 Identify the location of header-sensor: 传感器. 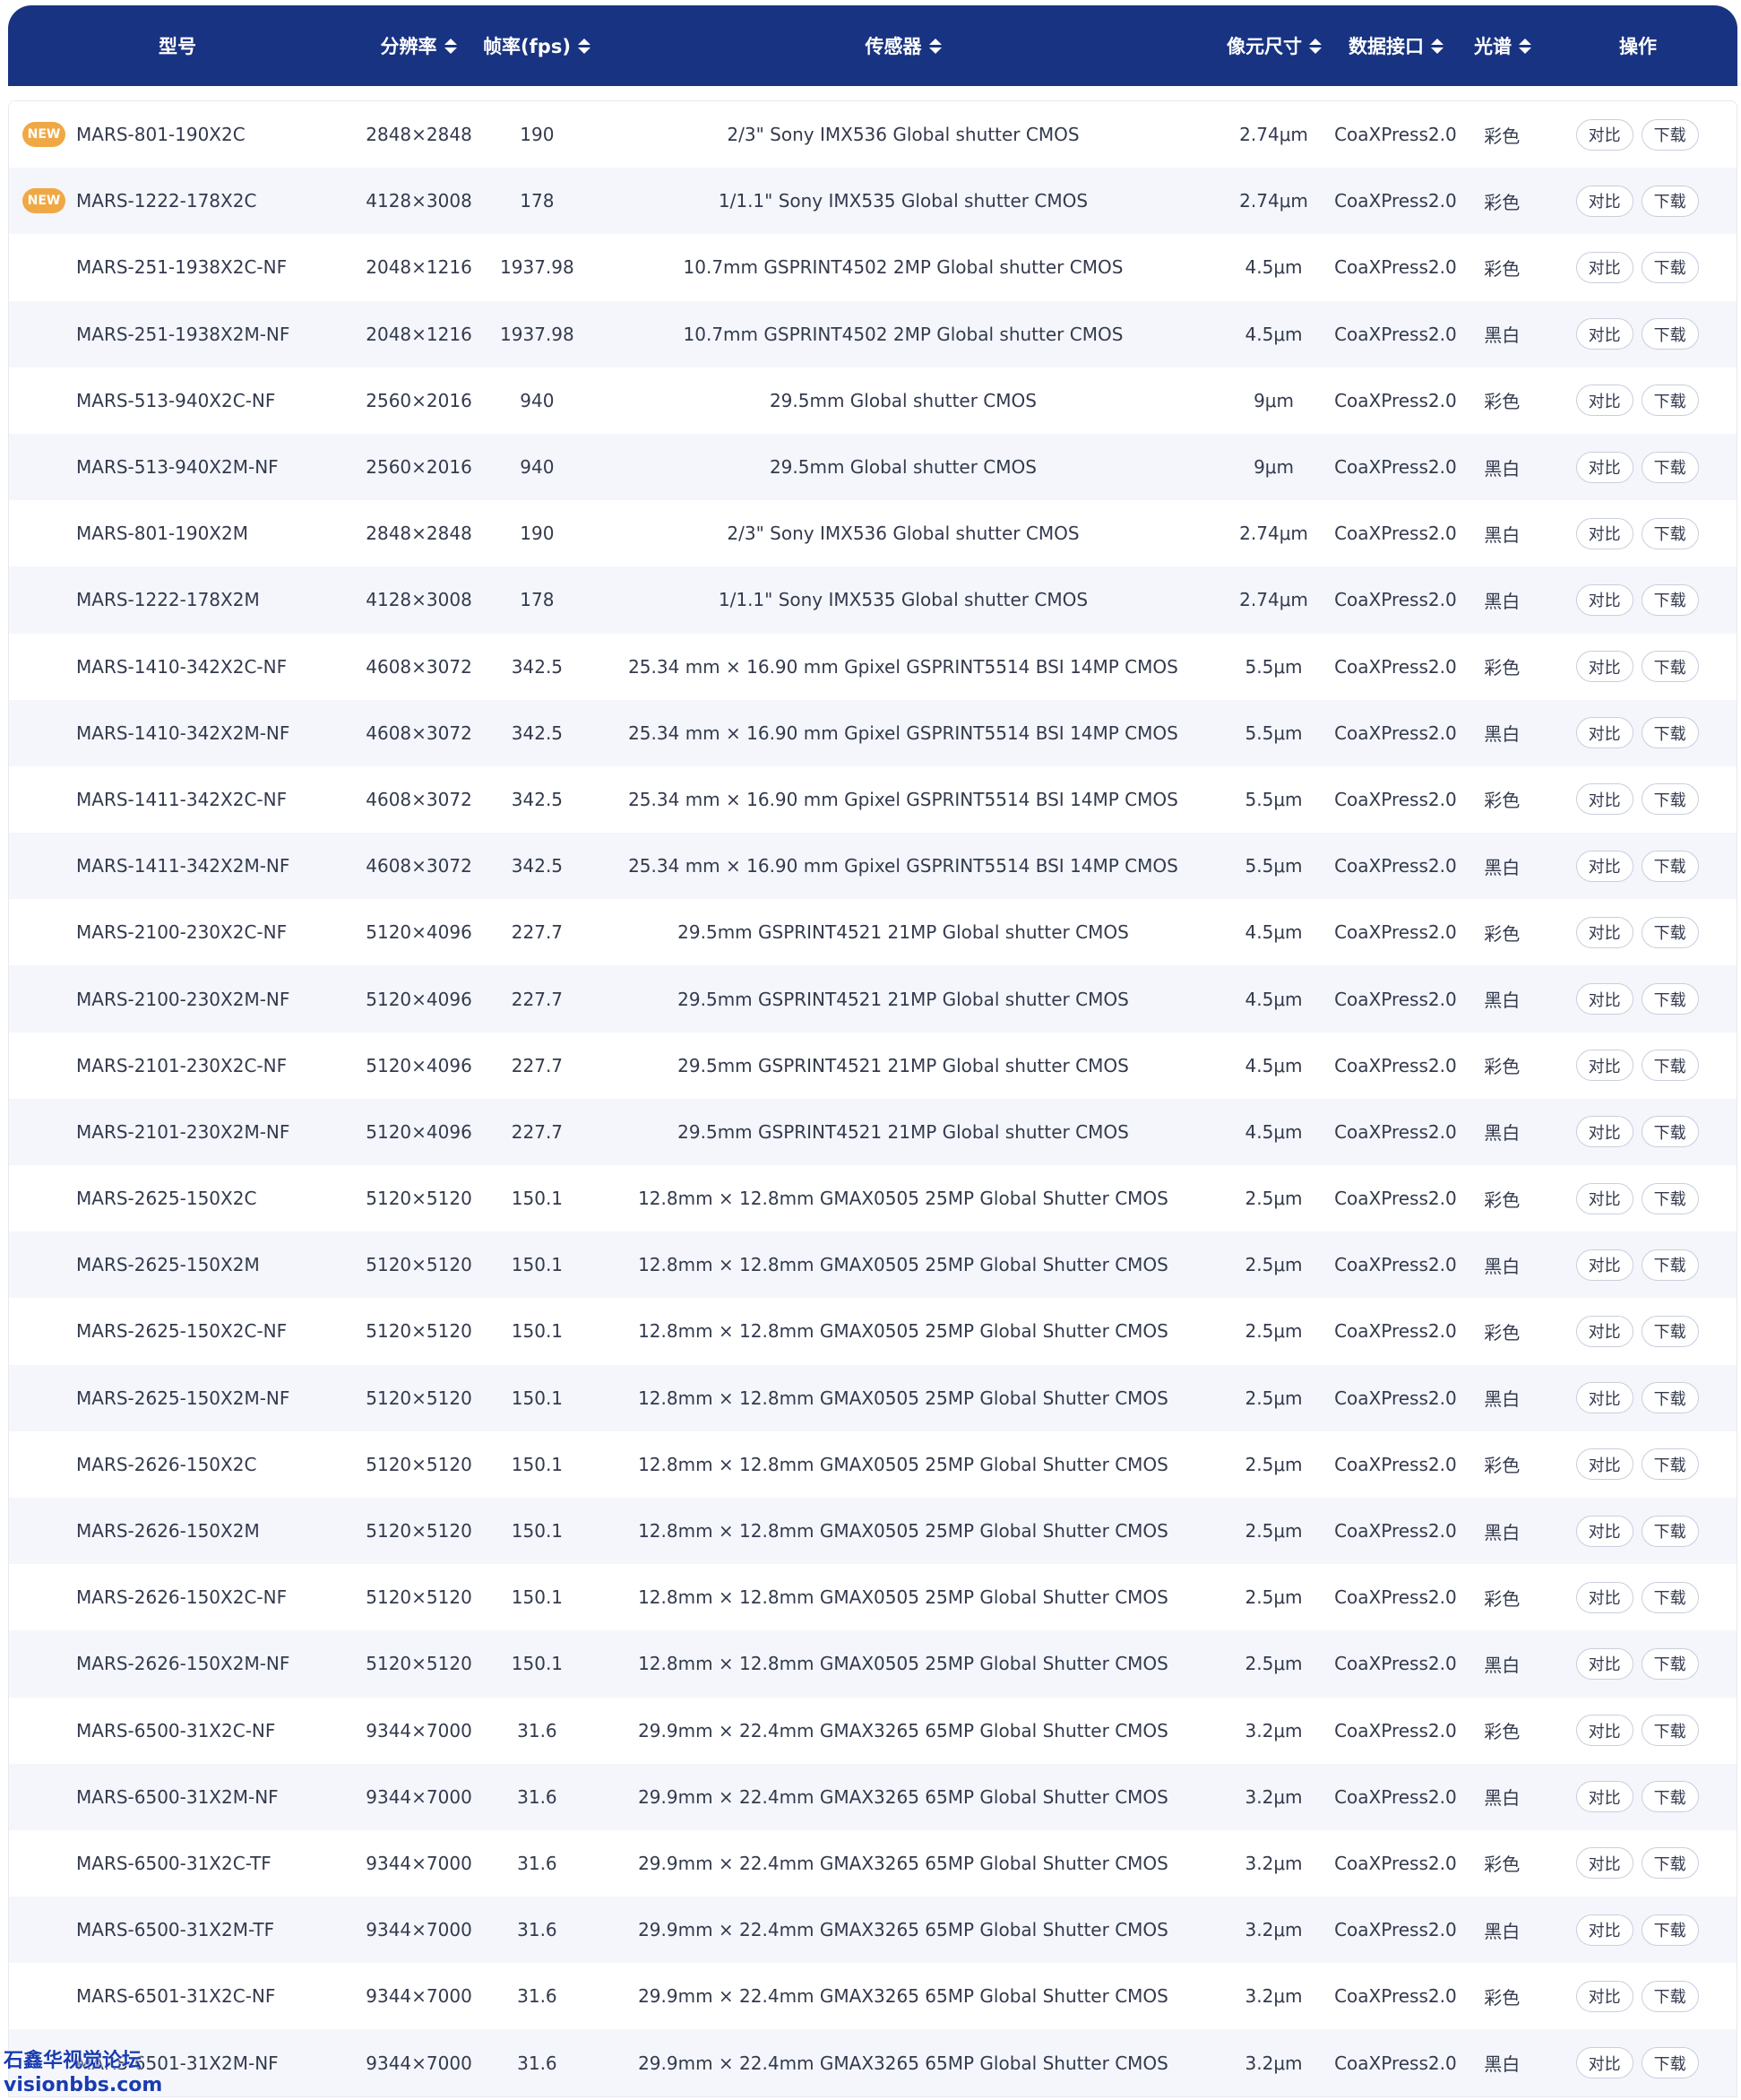
(903, 45).